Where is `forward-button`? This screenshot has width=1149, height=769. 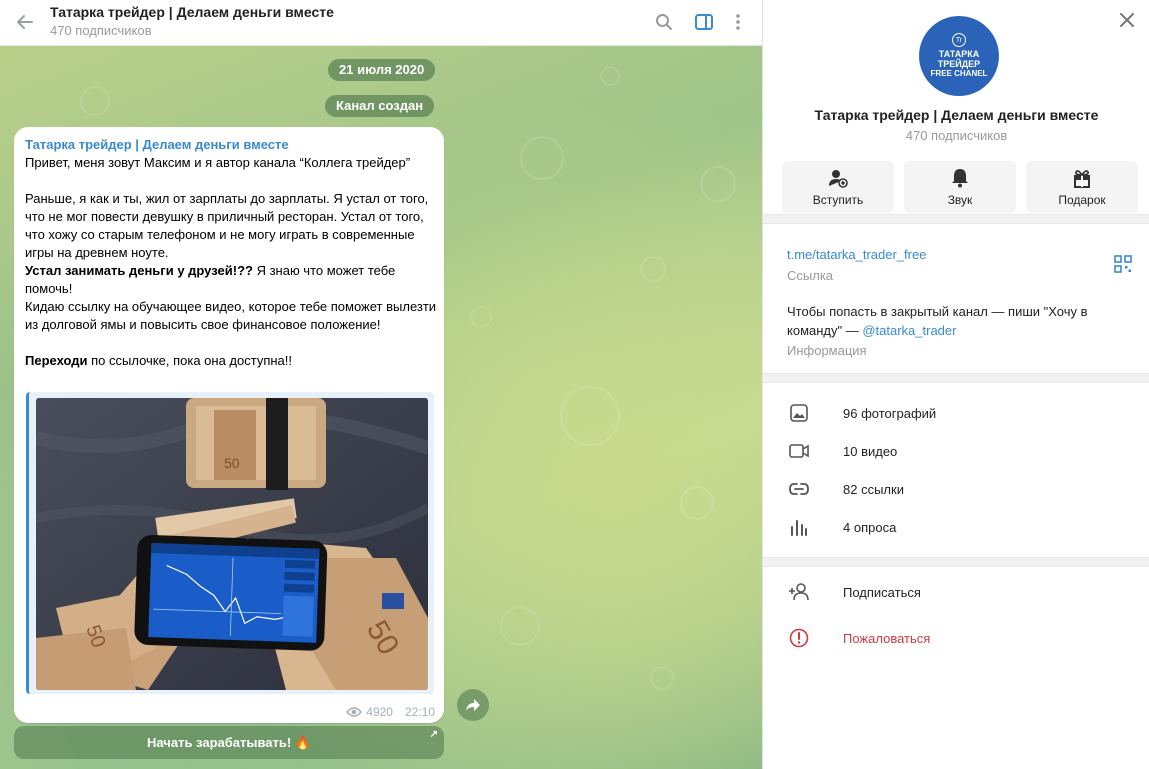
forward-button is located at coordinates (473, 705).